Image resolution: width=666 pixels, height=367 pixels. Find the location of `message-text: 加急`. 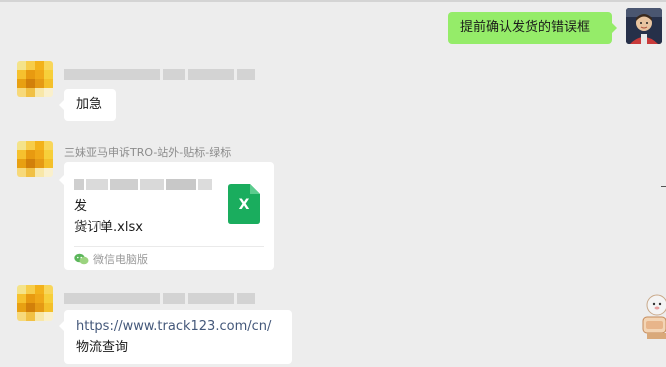

message-text: 加急 is located at coordinates (89, 104).